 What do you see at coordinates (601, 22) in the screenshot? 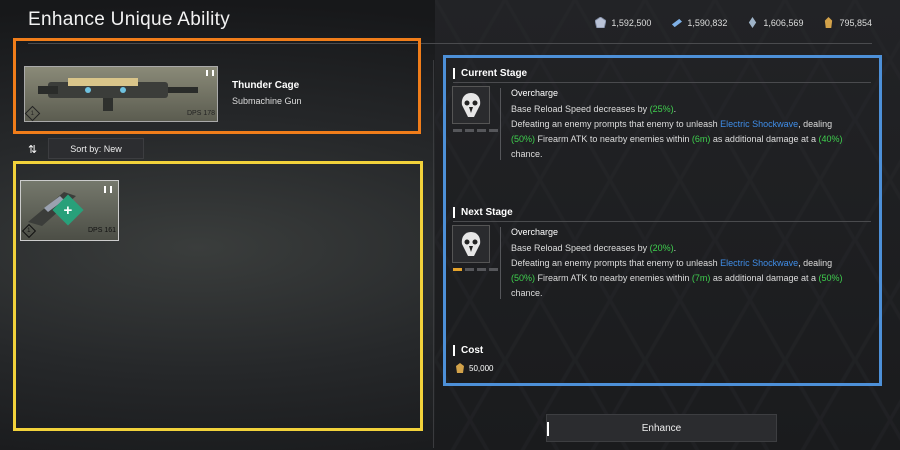
I see `crystal-currency-icon` at bounding box center [601, 22].